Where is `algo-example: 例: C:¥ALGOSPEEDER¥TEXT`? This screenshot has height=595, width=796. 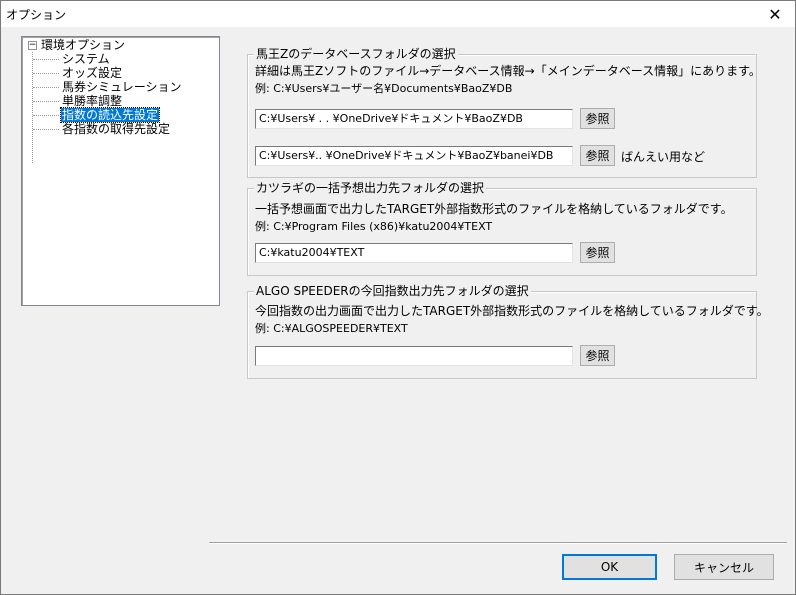
algo-example: 例: C:¥ALGOSPEEDER¥TEXT is located at coordinates (331, 328).